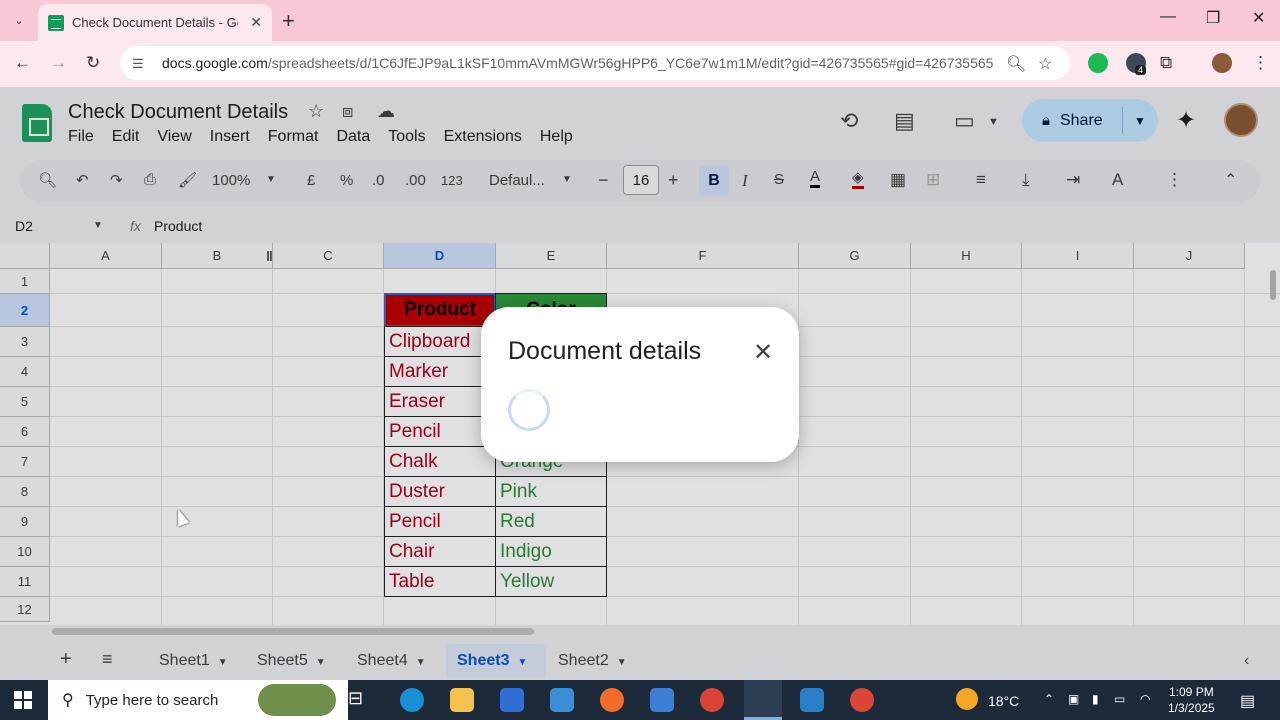 This screenshot has width=1280, height=720. What do you see at coordinates (93, 63) in the screenshot?
I see `reload-icon: ↻` at bounding box center [93, 63].